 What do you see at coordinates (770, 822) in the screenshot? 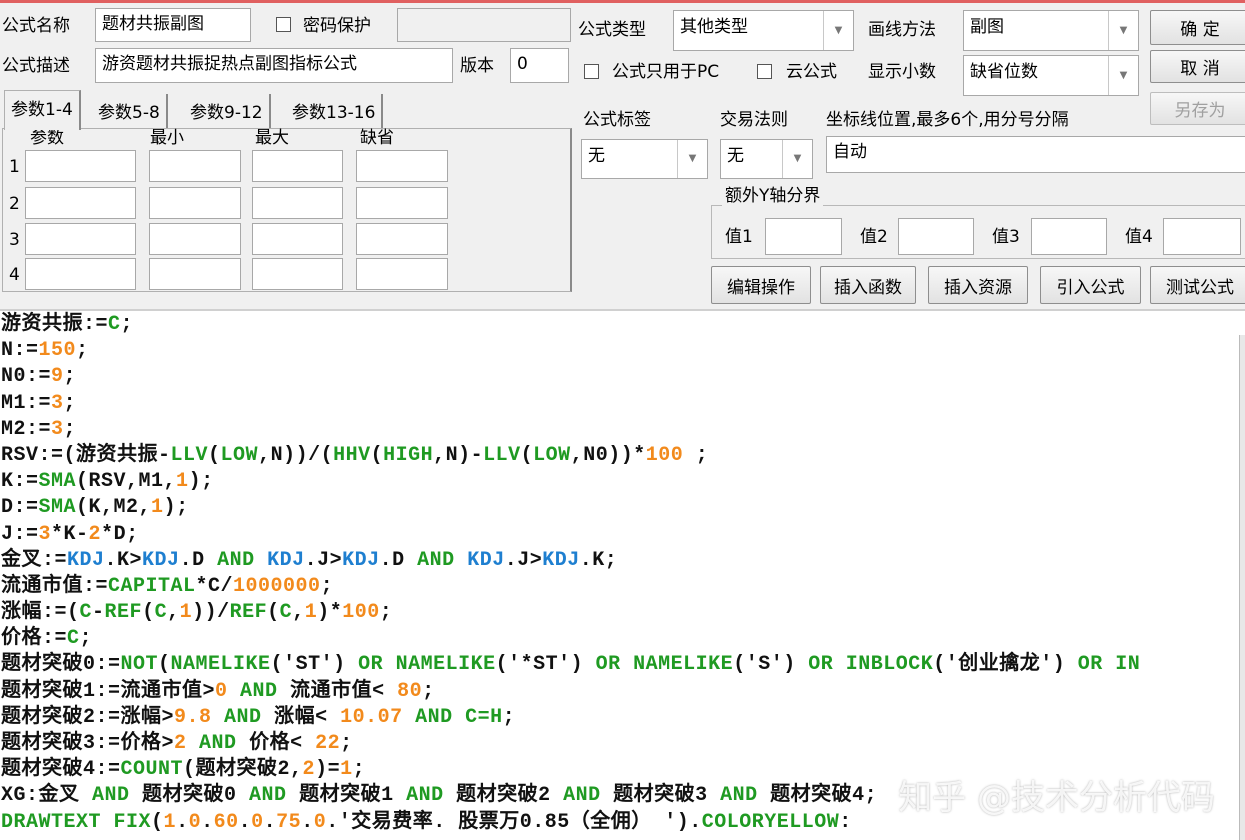
I see `code-token: COLORYELLOW` at bounding box center [770, 822].